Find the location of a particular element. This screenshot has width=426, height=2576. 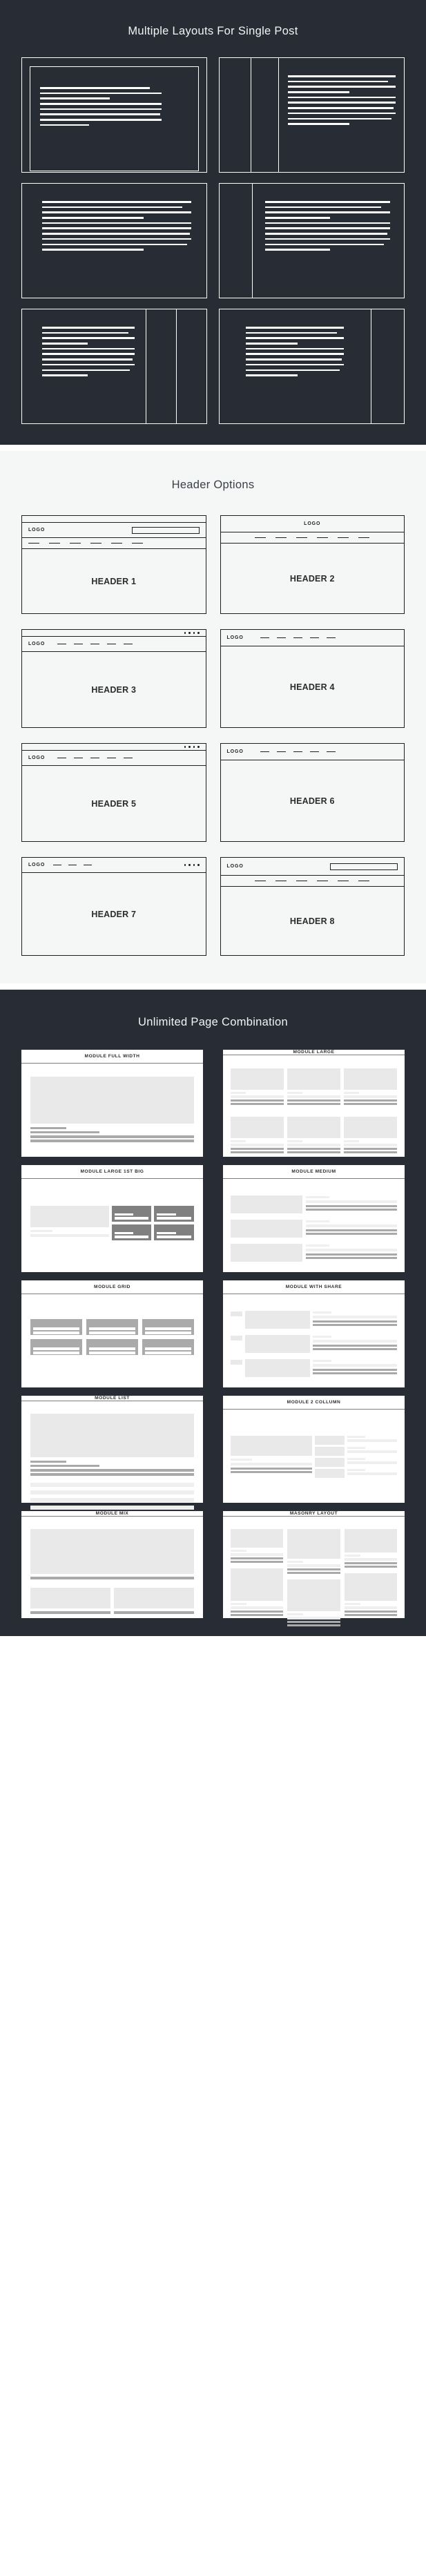

module-card-two-column: MODULE 2 COLLUMN is located at coordinates (314, 1449).